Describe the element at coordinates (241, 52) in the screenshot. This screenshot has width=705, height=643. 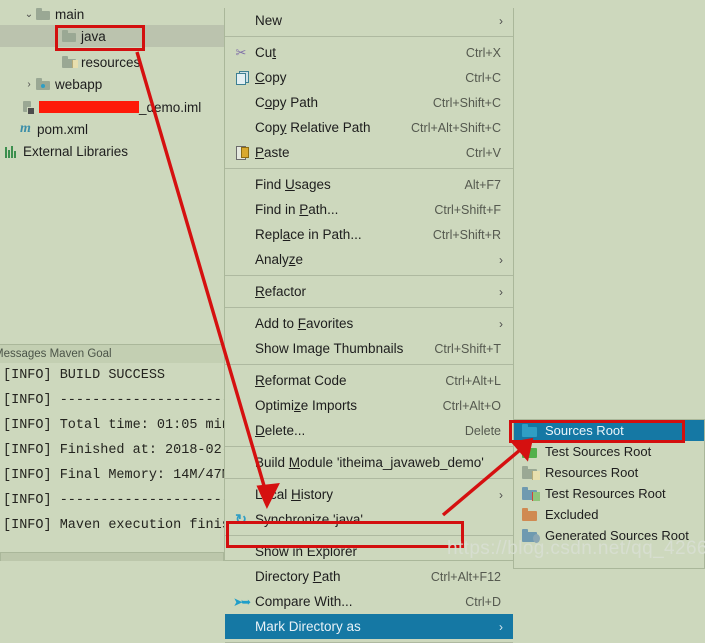
I see `scissors-icon: ✂` at that location.